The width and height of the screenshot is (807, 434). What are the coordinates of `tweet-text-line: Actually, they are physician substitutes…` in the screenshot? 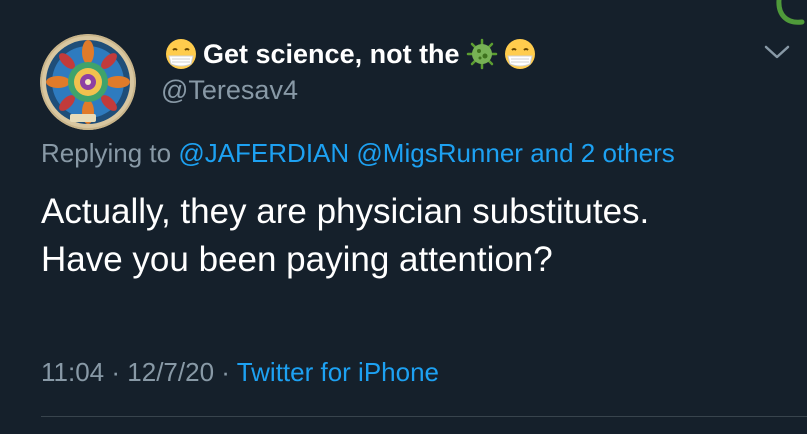 It's located at (345, 211).